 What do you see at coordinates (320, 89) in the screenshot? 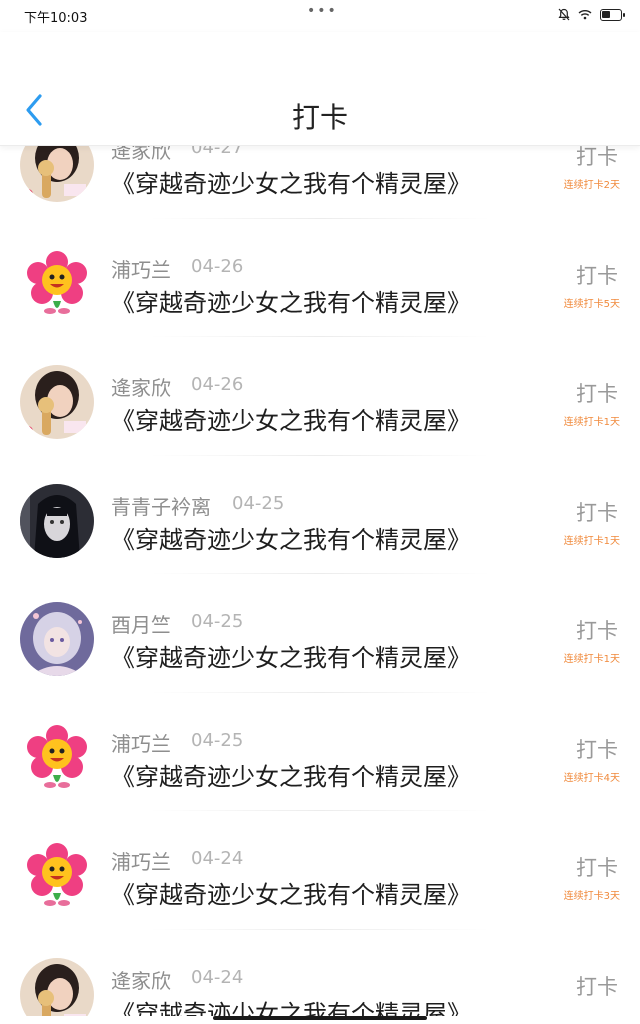
I see `nav-header: 打卡` at bounding box center [320, 89].